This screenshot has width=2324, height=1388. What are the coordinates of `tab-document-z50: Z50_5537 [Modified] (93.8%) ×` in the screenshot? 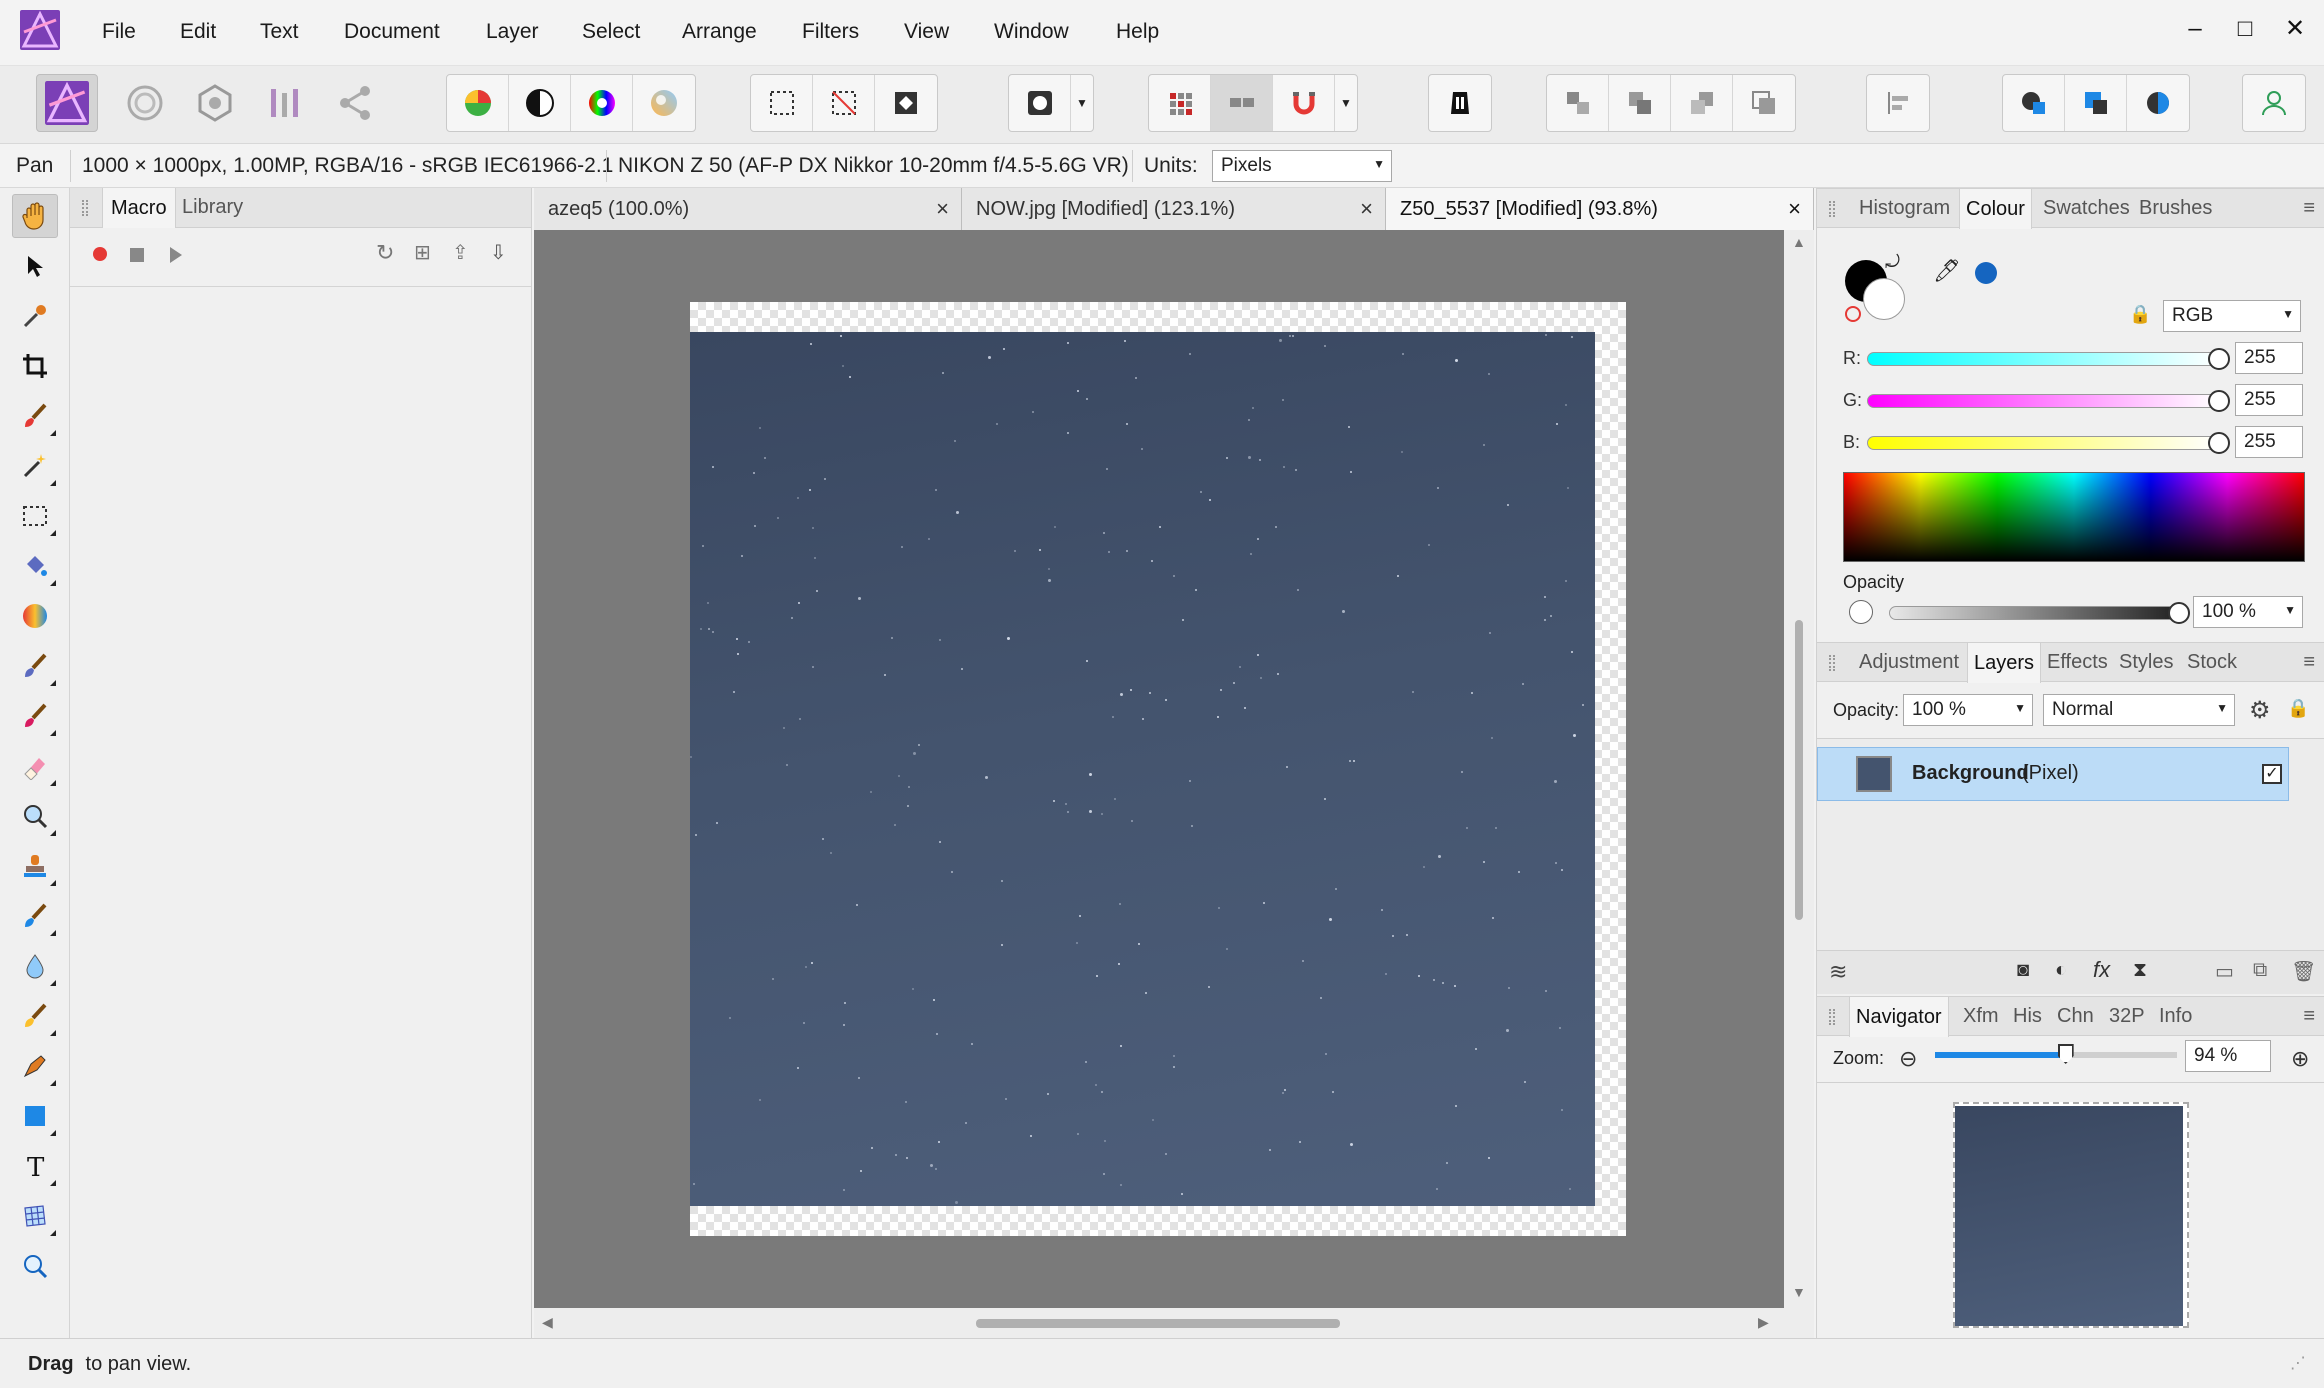 It's located at (1600, 209).